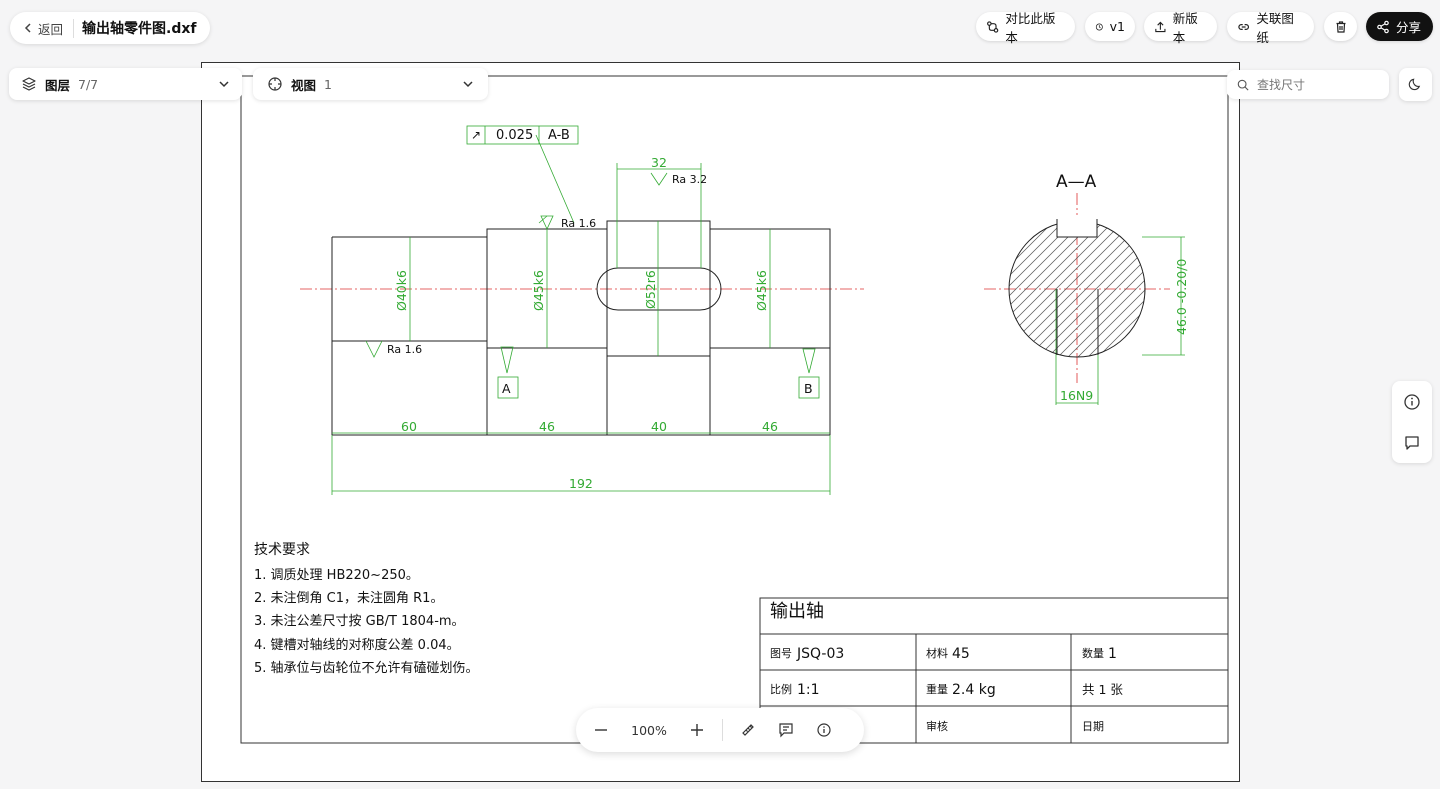  Describe the element at coordinates (1409, 27) in the screenshot. I see `share-label: 分享` at that location.